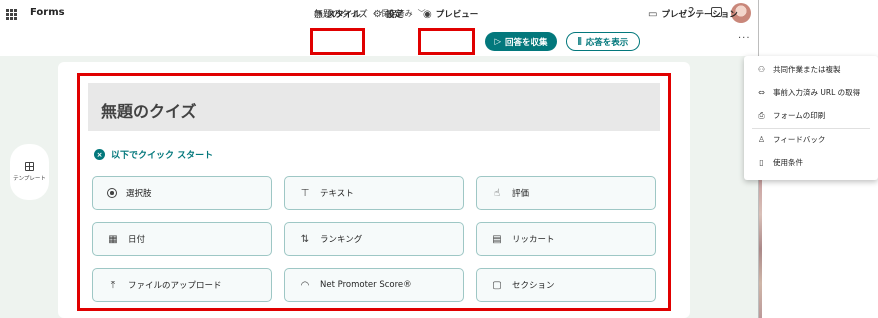  I want to click on highlight-style, so click(337, 41).